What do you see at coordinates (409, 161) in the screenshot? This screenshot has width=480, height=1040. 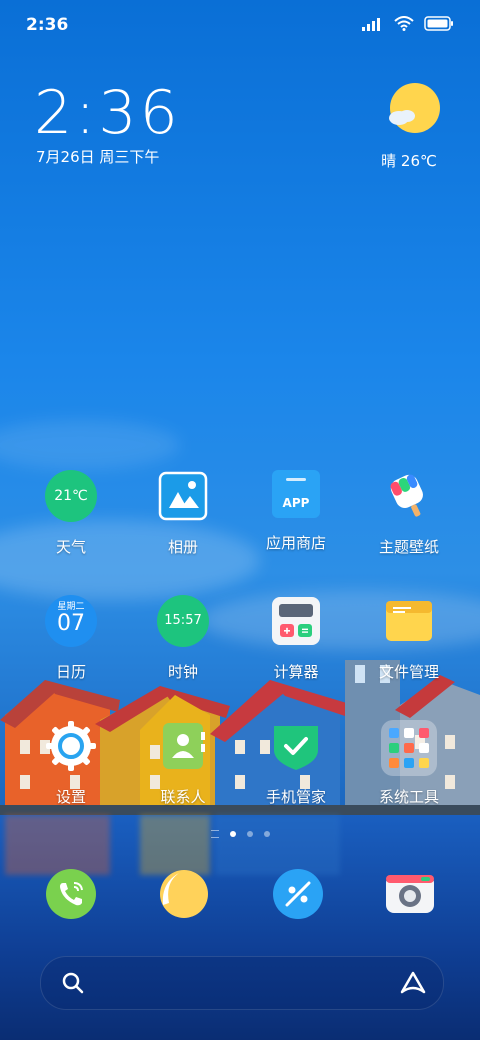 I see `weather-temperature: 晴 26℃` at bounding box center [409, 161].